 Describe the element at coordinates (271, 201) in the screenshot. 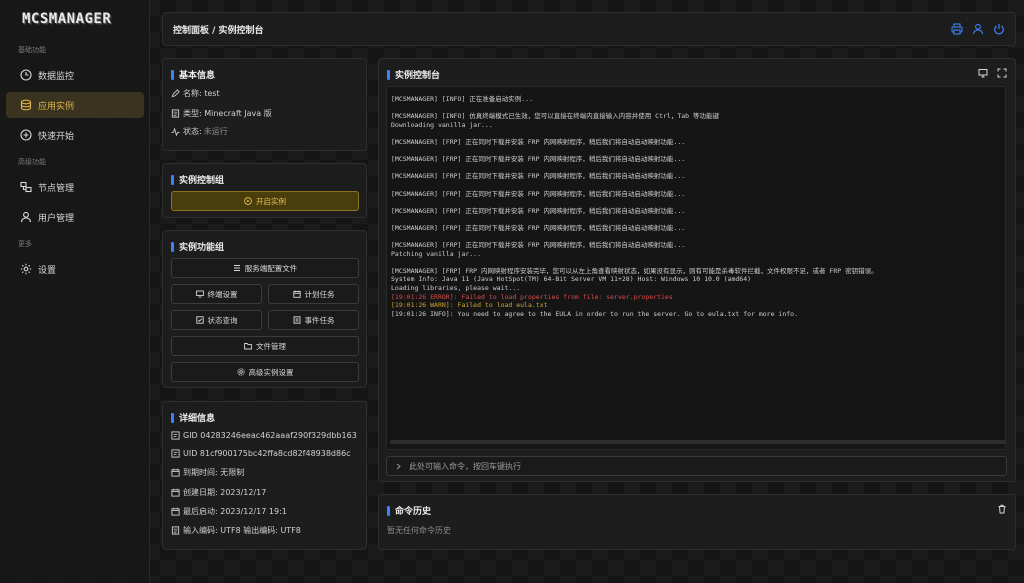

I see `start-instance-label: 开启实例` at that location.